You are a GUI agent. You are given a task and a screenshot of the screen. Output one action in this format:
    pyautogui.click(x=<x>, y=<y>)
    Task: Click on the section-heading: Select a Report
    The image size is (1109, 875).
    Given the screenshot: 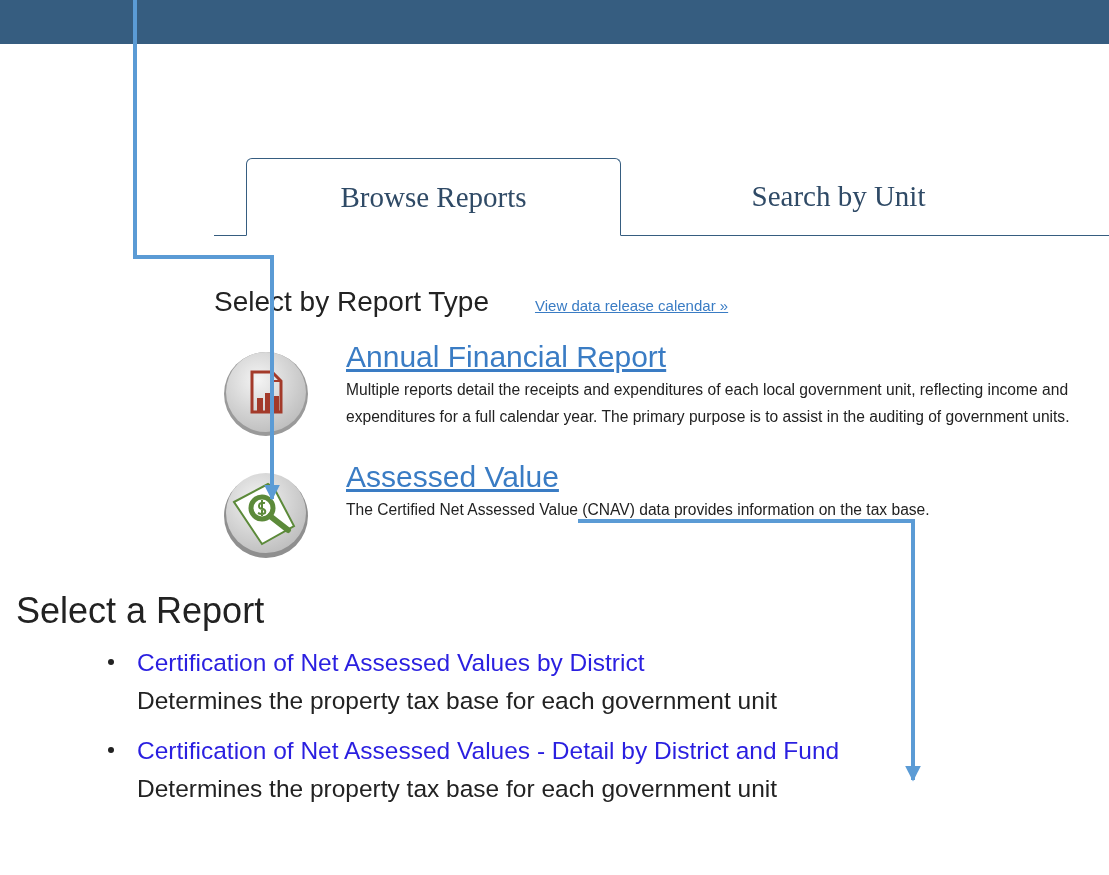 What is the action you would take?
    pyautogui.click(x=141, y=611)
    